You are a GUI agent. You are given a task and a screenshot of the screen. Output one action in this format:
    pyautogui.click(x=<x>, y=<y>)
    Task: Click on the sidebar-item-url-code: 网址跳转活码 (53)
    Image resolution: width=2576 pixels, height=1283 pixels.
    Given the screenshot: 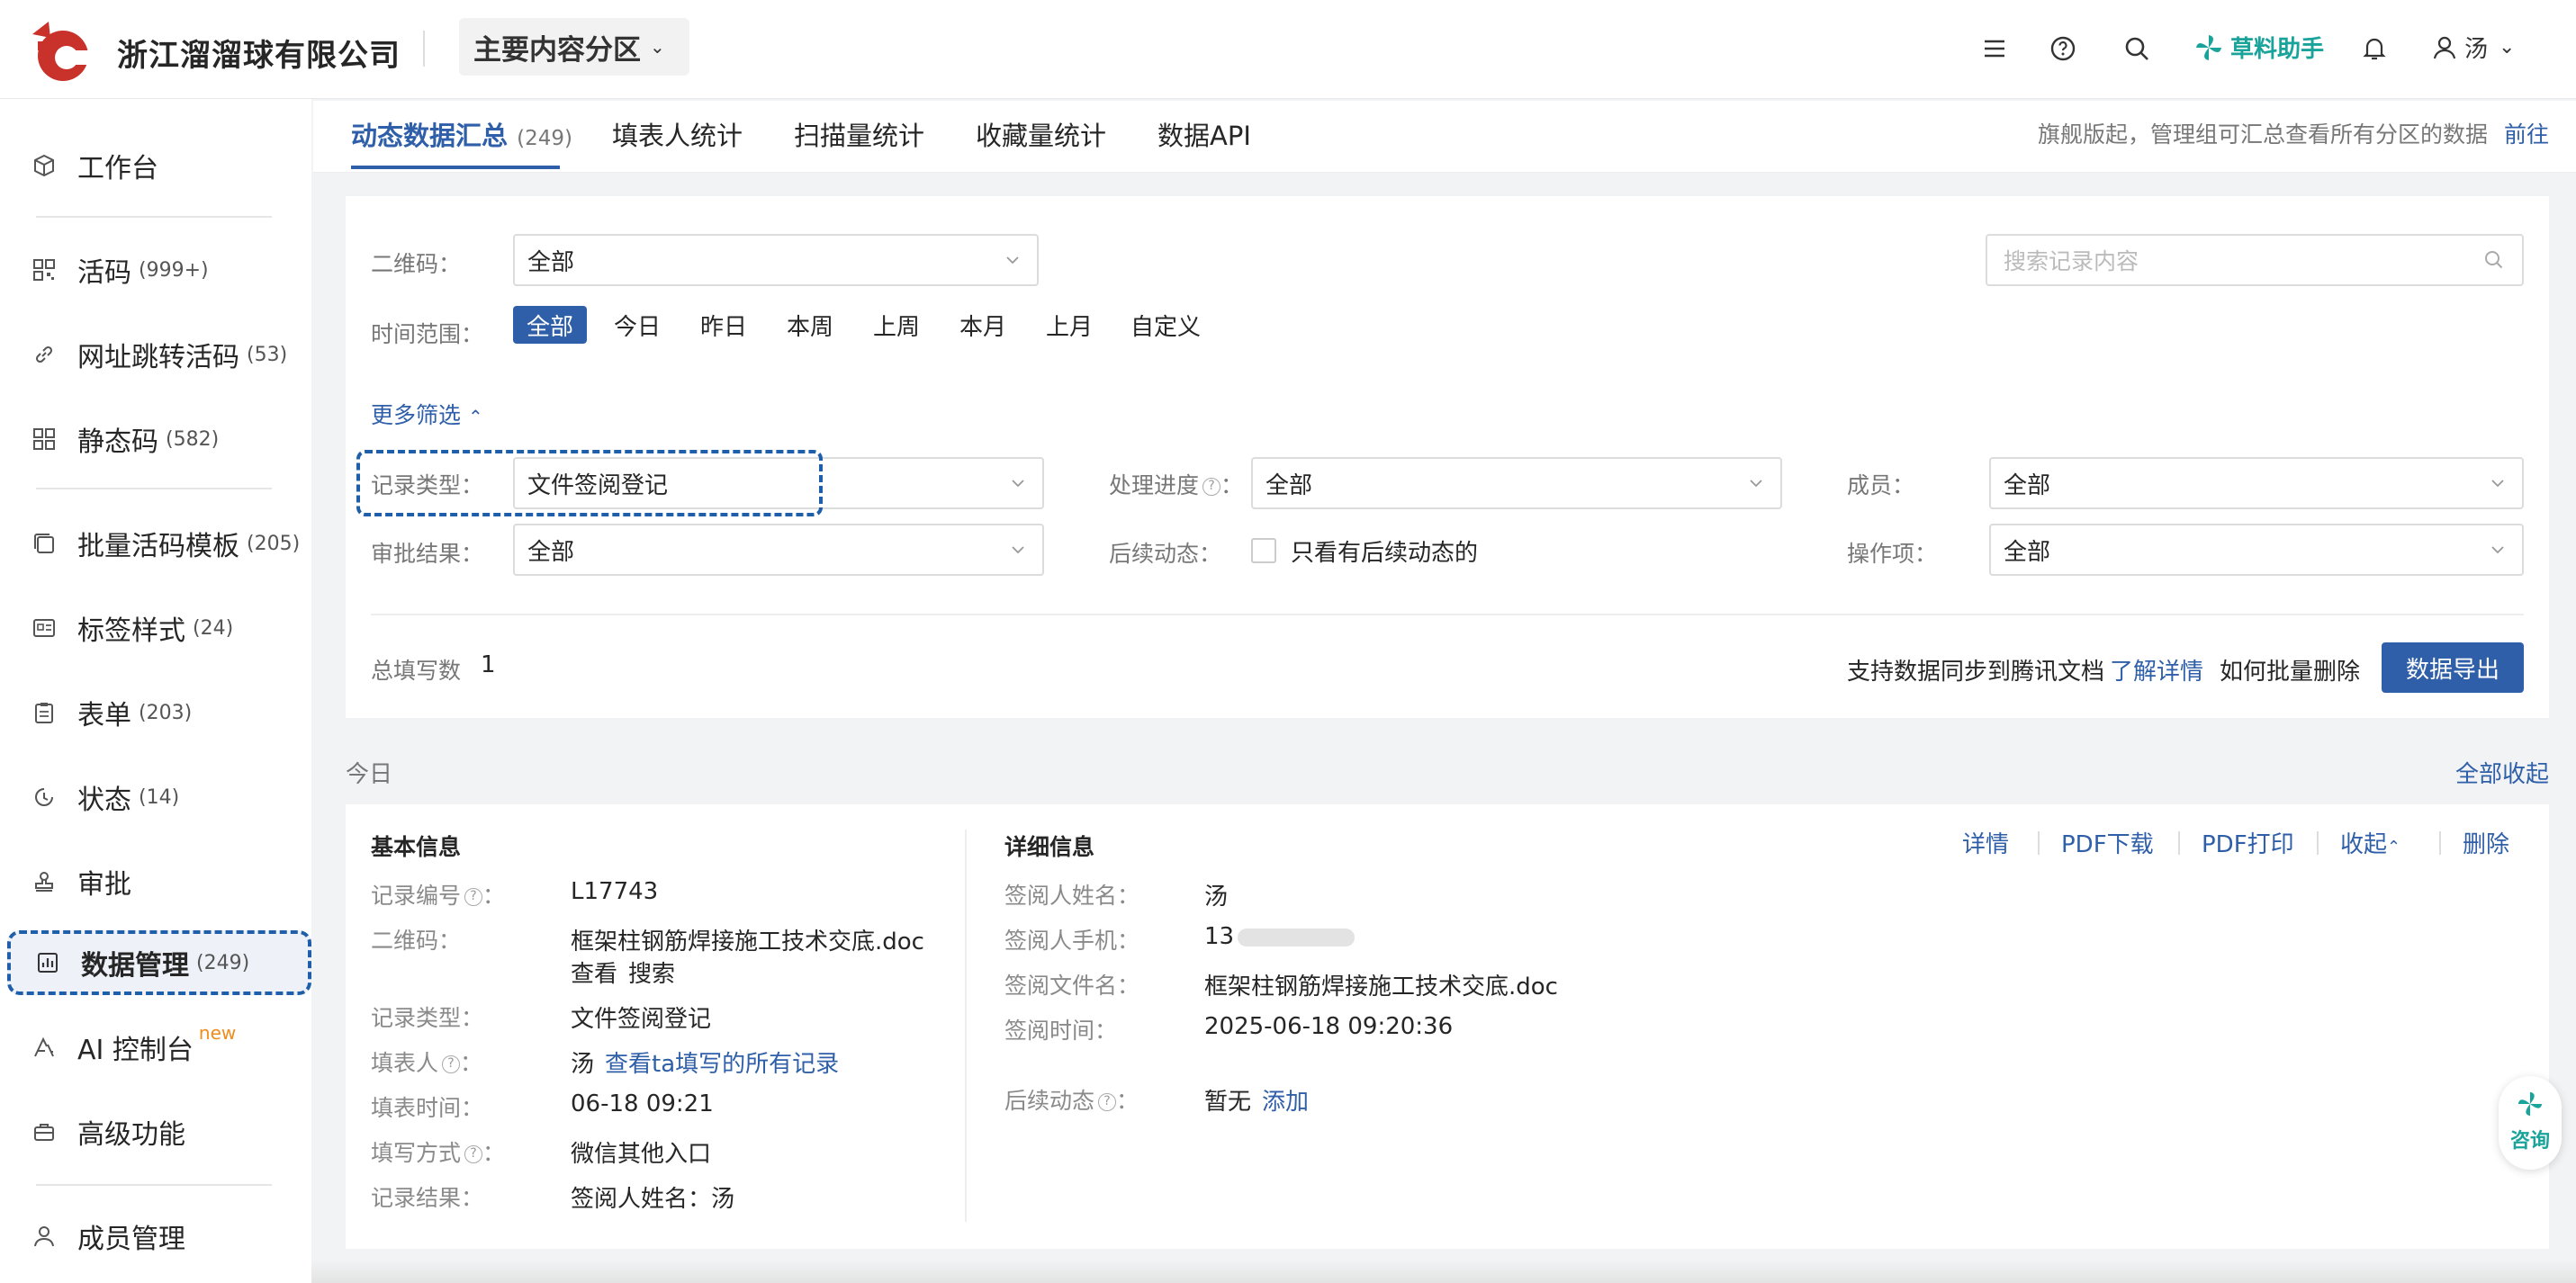 What is the action you would take?
    pyautogui.click(x=159, y=354)
    